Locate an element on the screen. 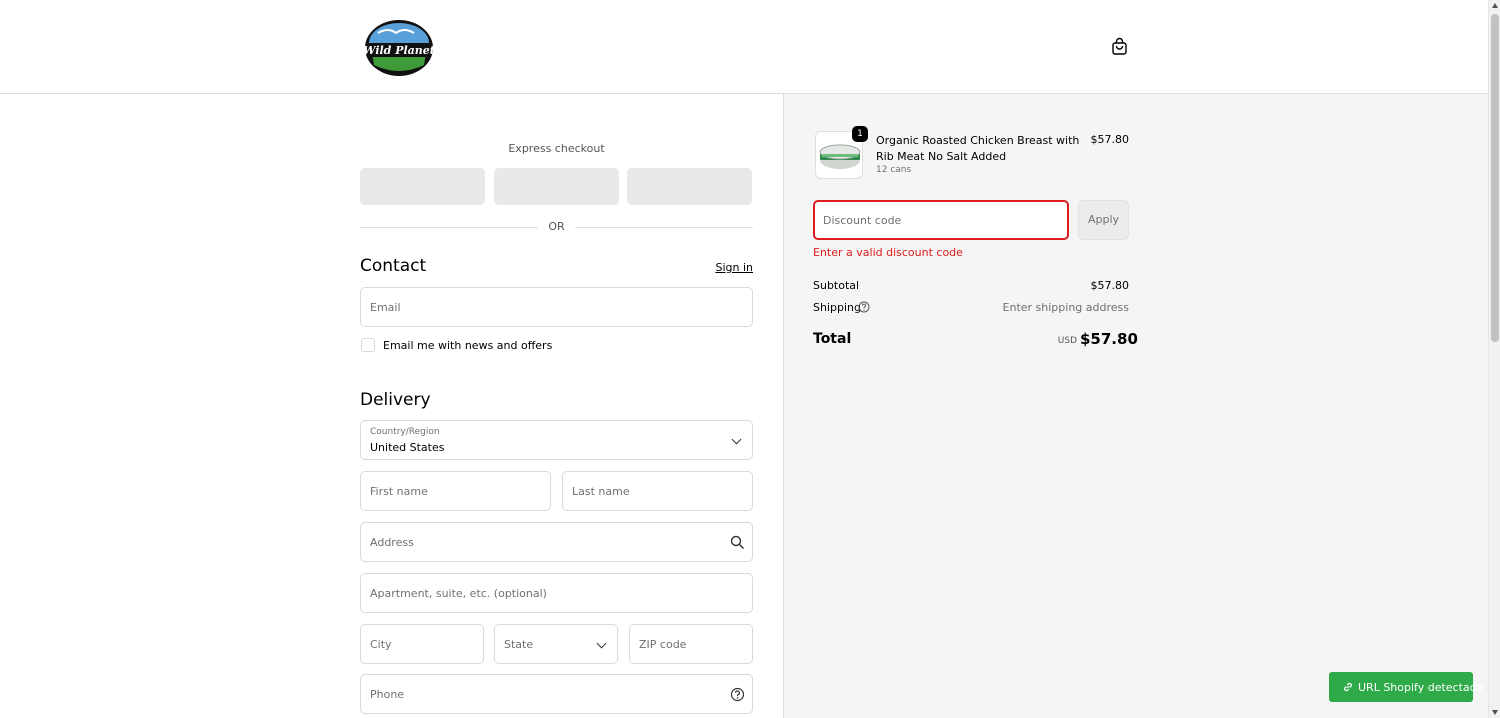 This screenshot has height=718, width=1500. contact-heading: Contact is located at coordinates (393, 266).